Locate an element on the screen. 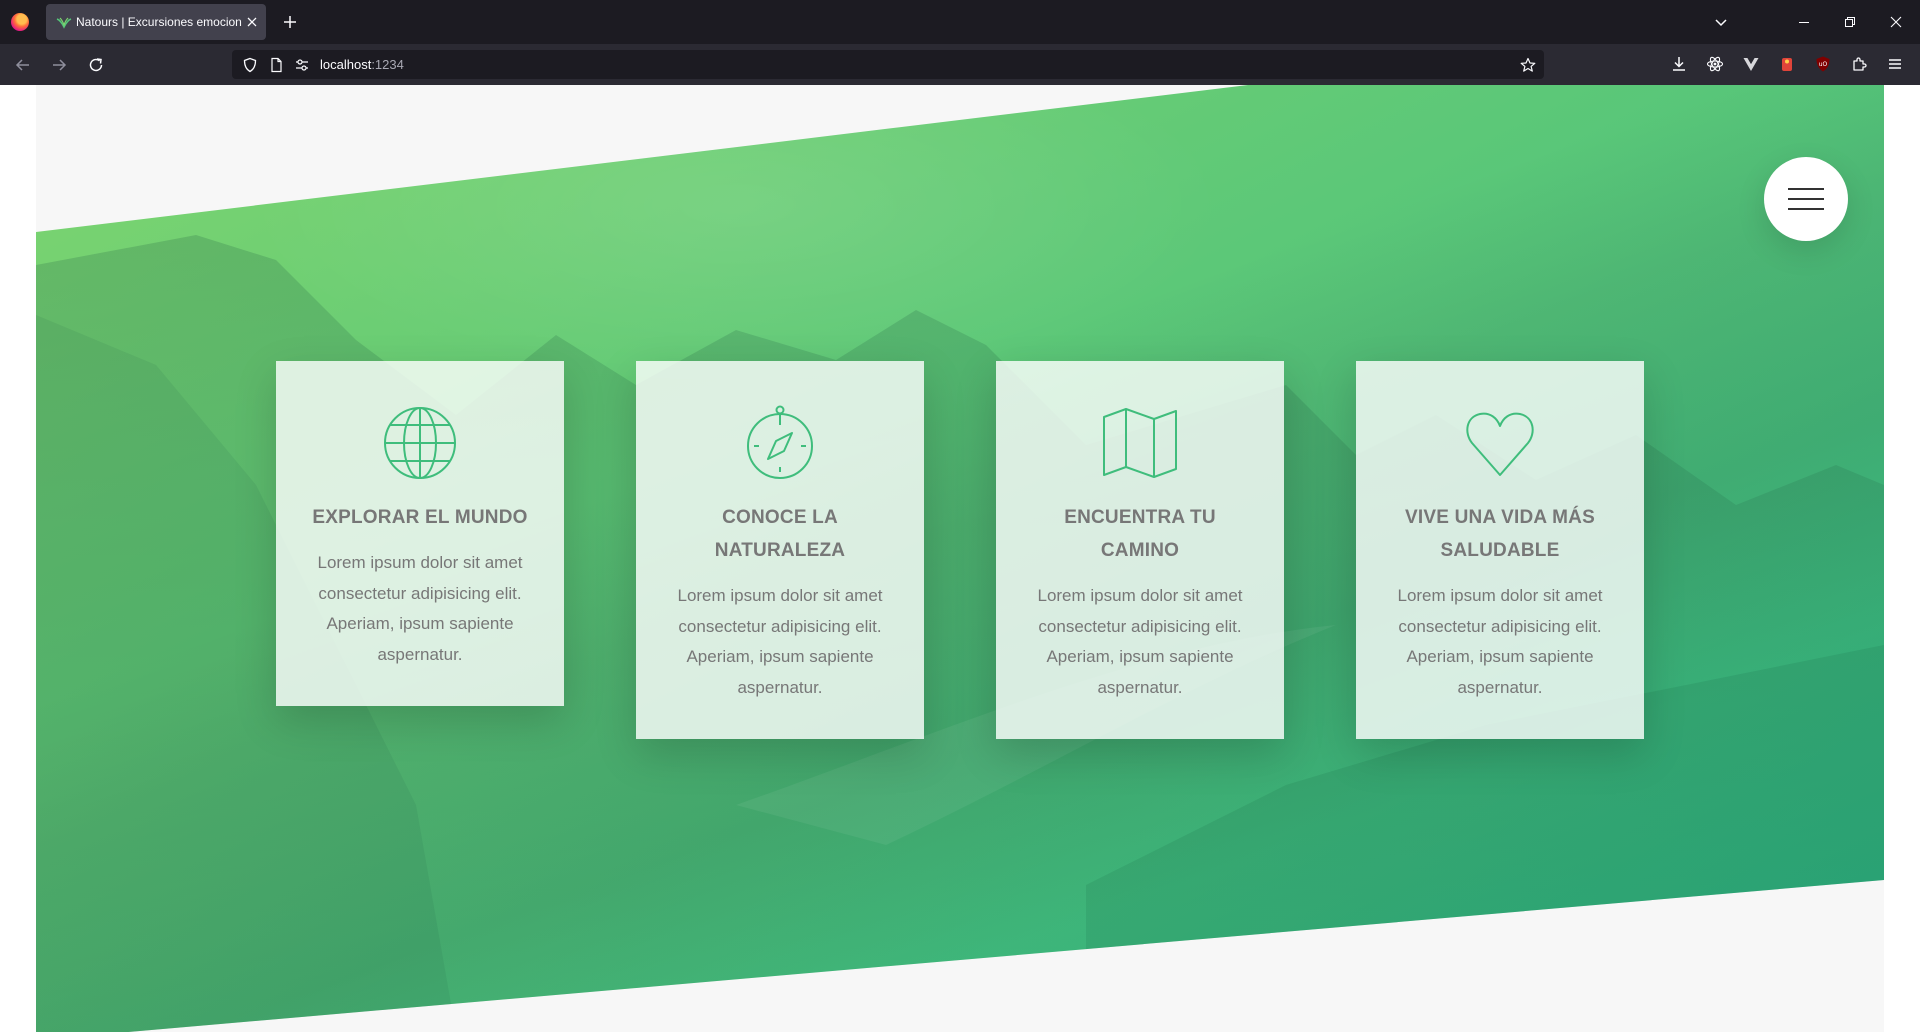  site-permissions-icon is located at coordinates (302, 65).